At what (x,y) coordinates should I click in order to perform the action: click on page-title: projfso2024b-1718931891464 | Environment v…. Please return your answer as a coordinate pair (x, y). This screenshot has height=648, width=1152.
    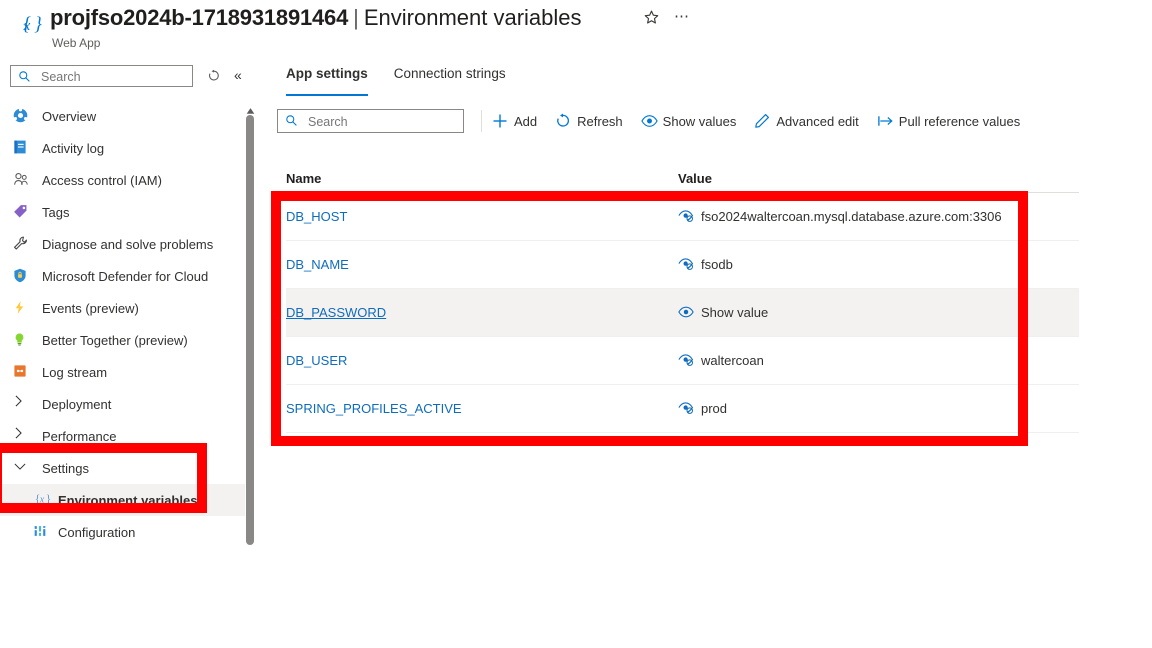
    Looking at the image, I should click on (316, 20).